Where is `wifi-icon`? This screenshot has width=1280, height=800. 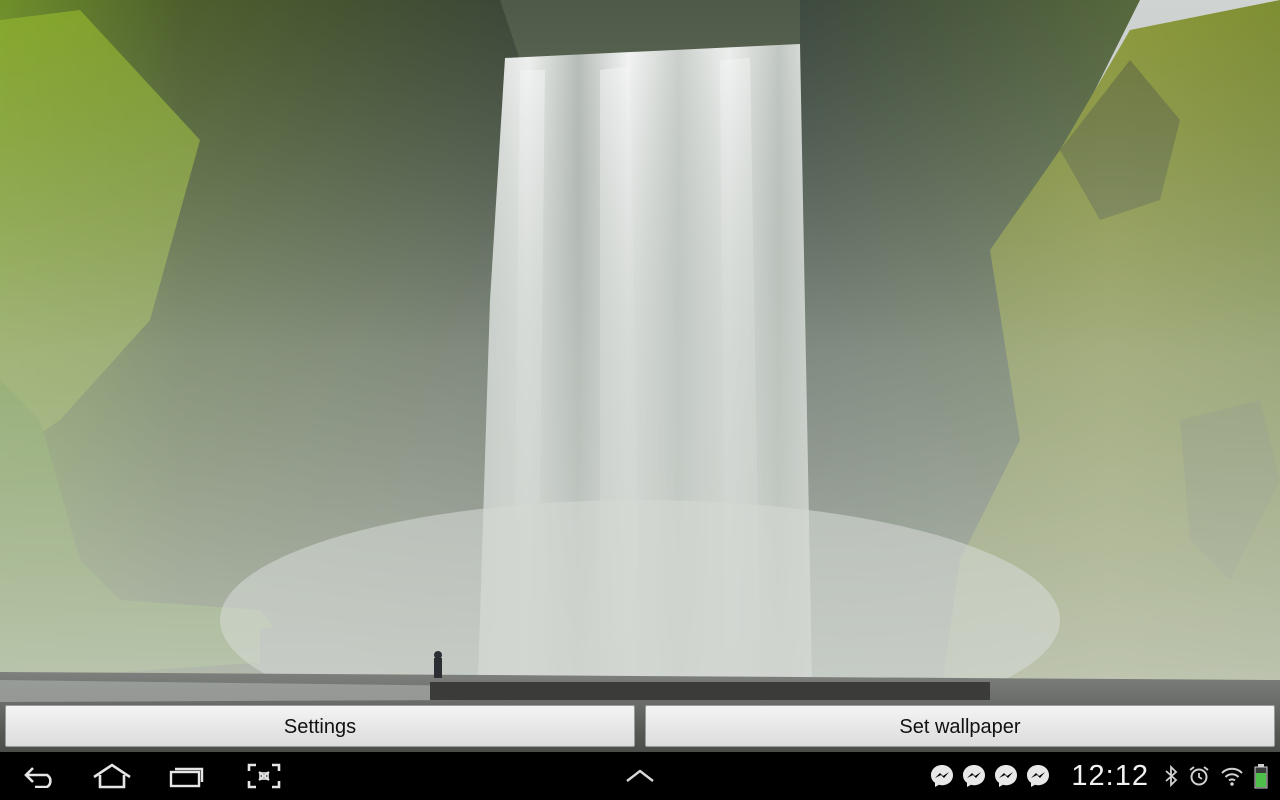 wifi-icon is located at coordinates (1232, 776).